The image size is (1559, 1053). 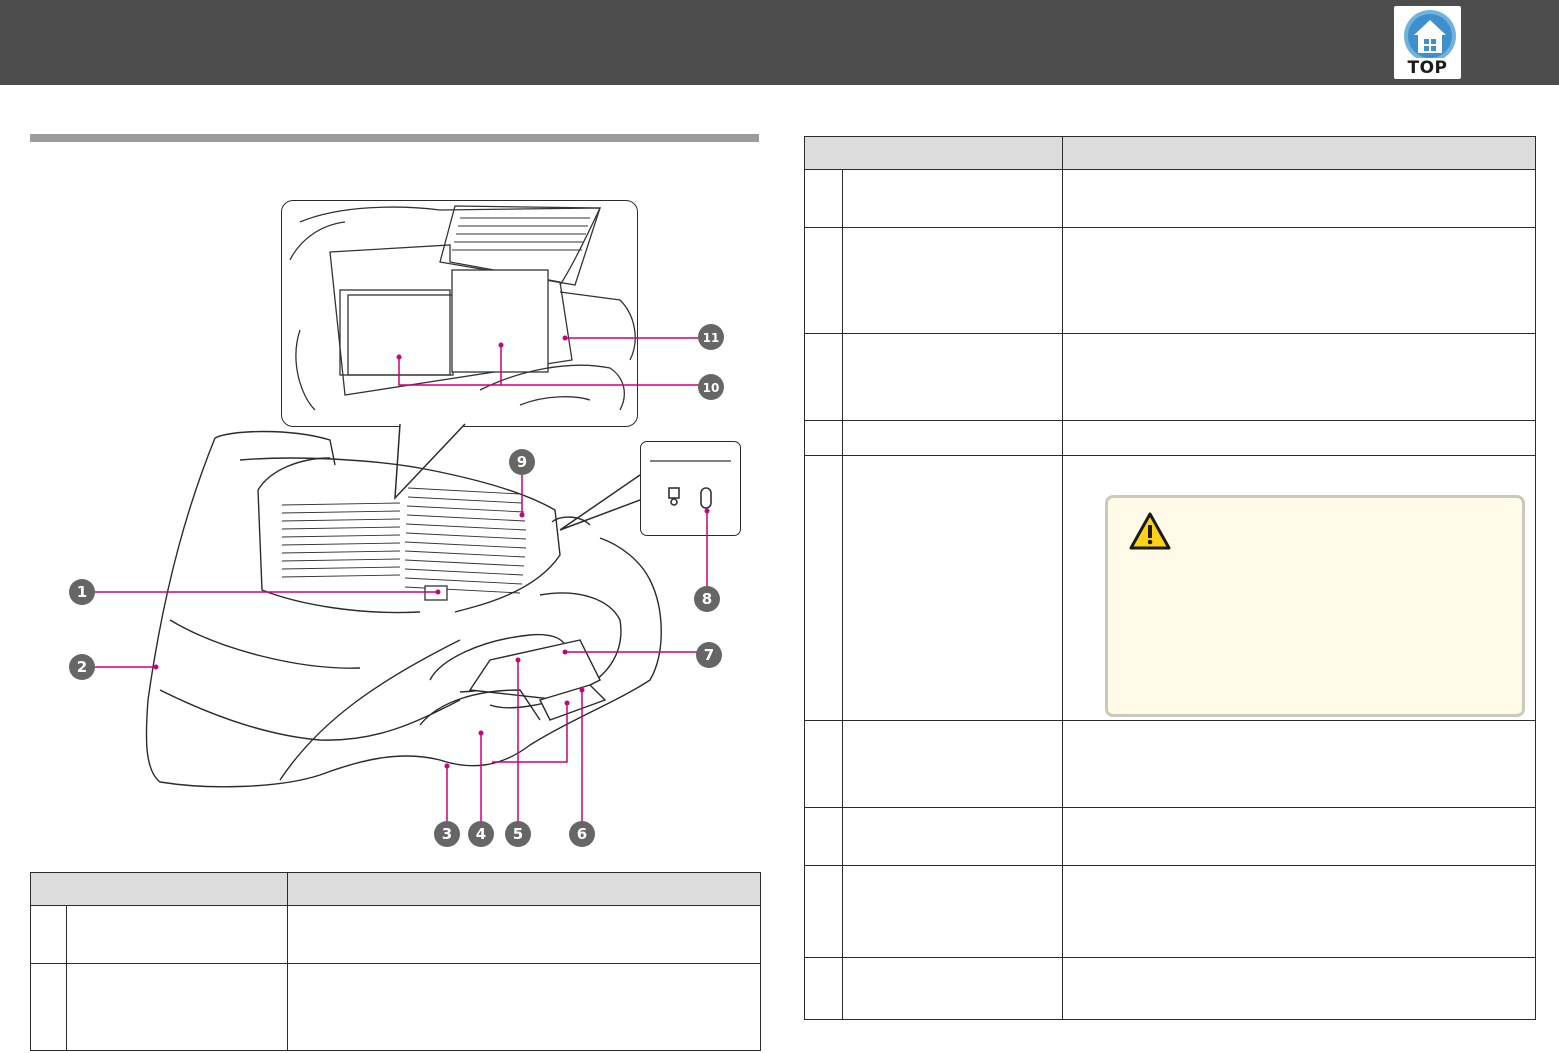 I want to click on caution-box, so click(x=1315, y=606).